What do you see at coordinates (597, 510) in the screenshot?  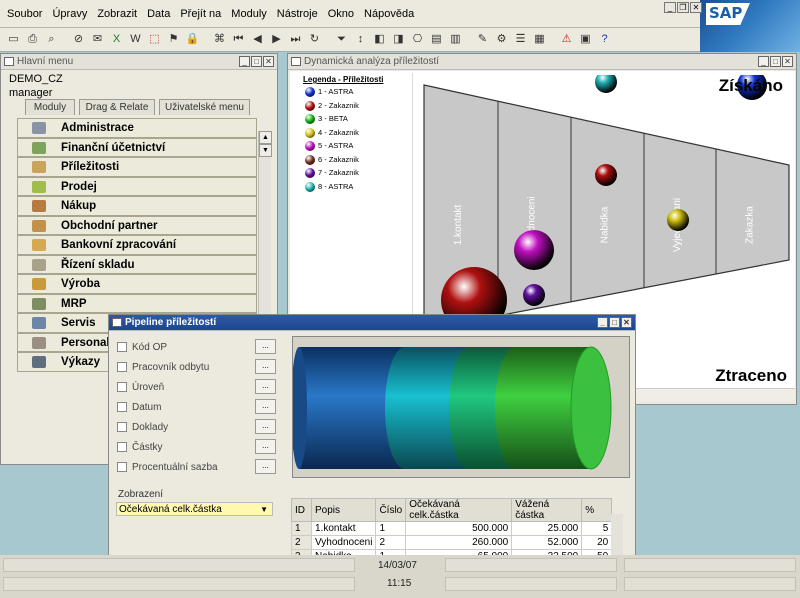 I see `column-header: %` at bounding box center [597, 510].